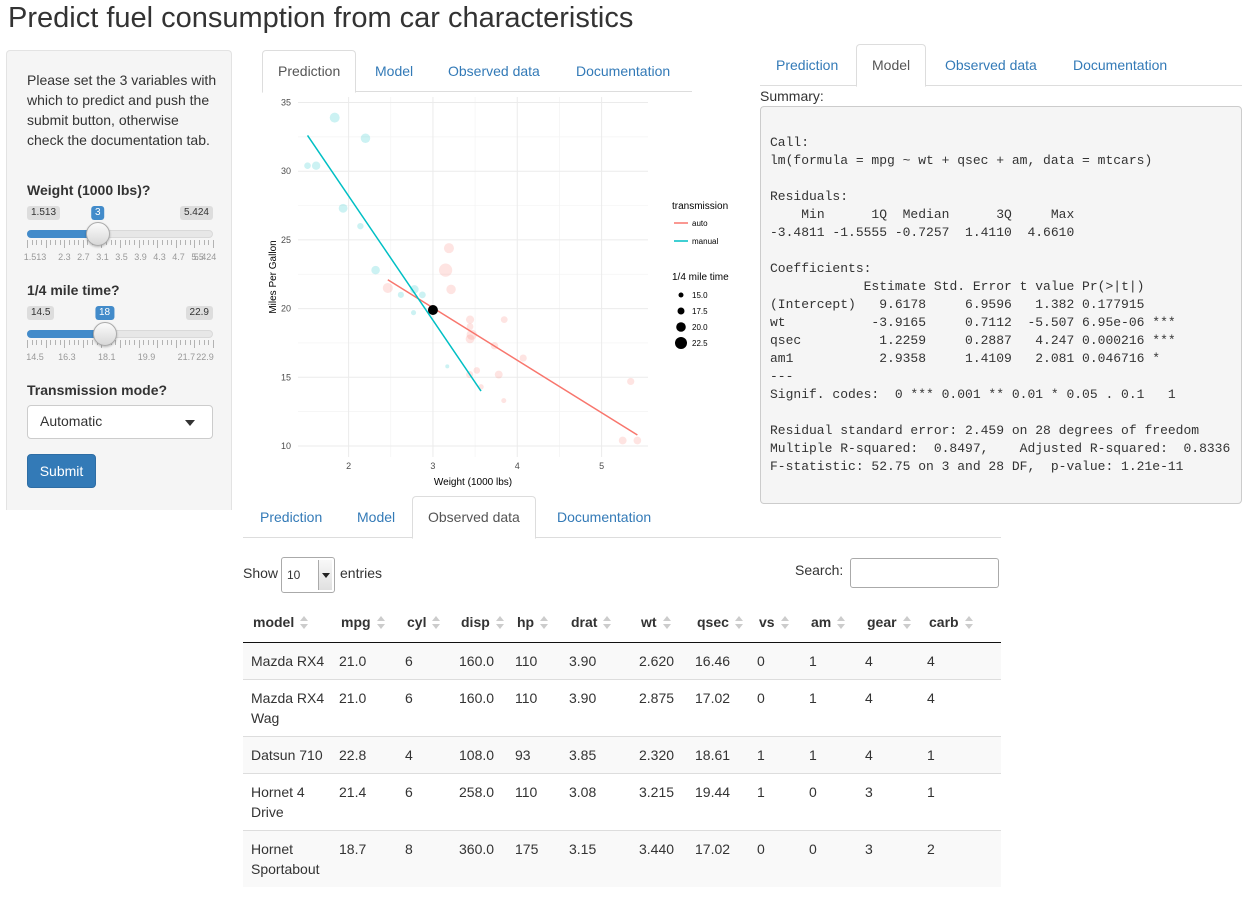 This screenshot has height=913, width=1247. Describe the element at coordinates (178, 257) in the screenshot. I see `slider-grid-label: 4.7` at that location.